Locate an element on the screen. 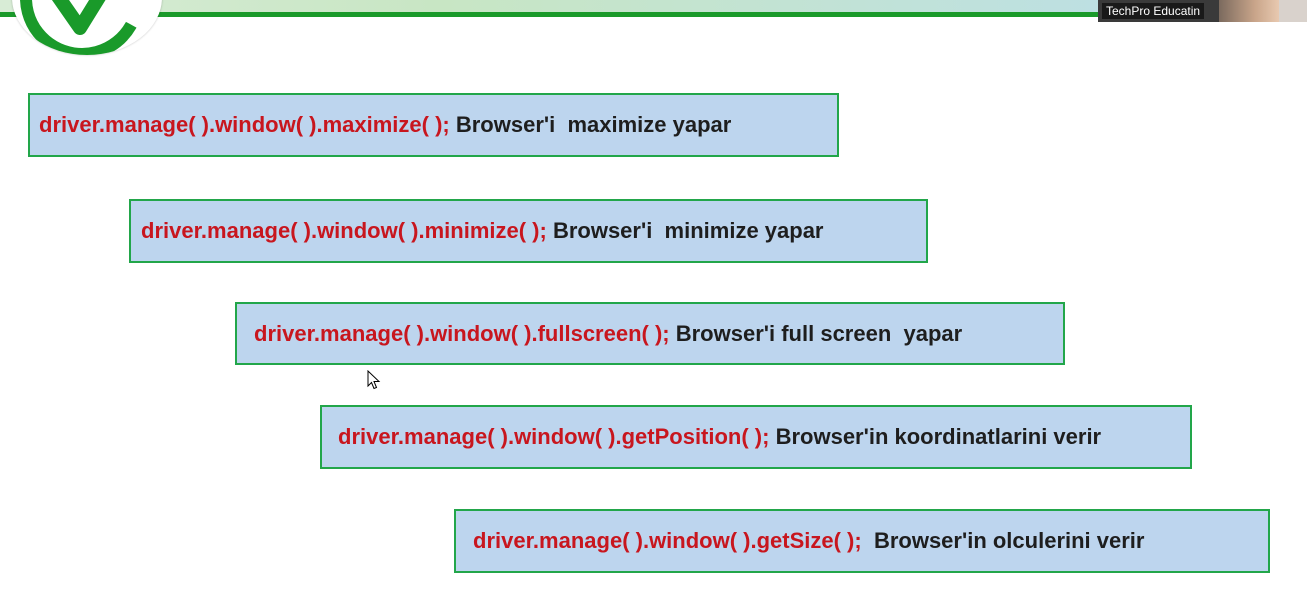  logo: 01 is located at coordinates (87, 27).